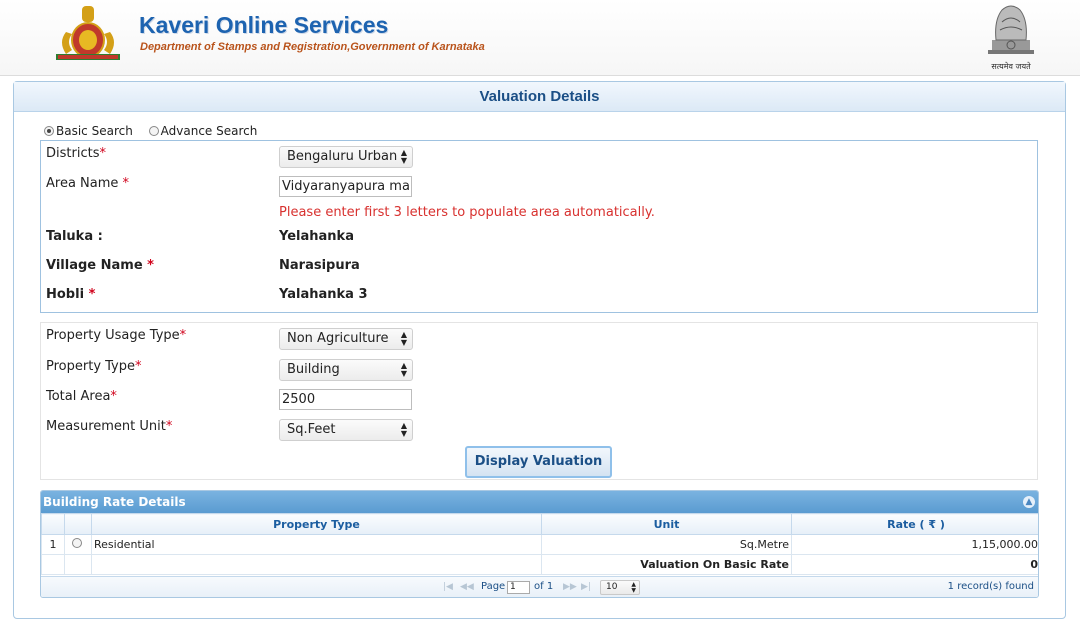  What do you see at coordinates (94, 366) in the screenshot?
I see `property-type-label: Property Type*` at bounding box center [94, 366].